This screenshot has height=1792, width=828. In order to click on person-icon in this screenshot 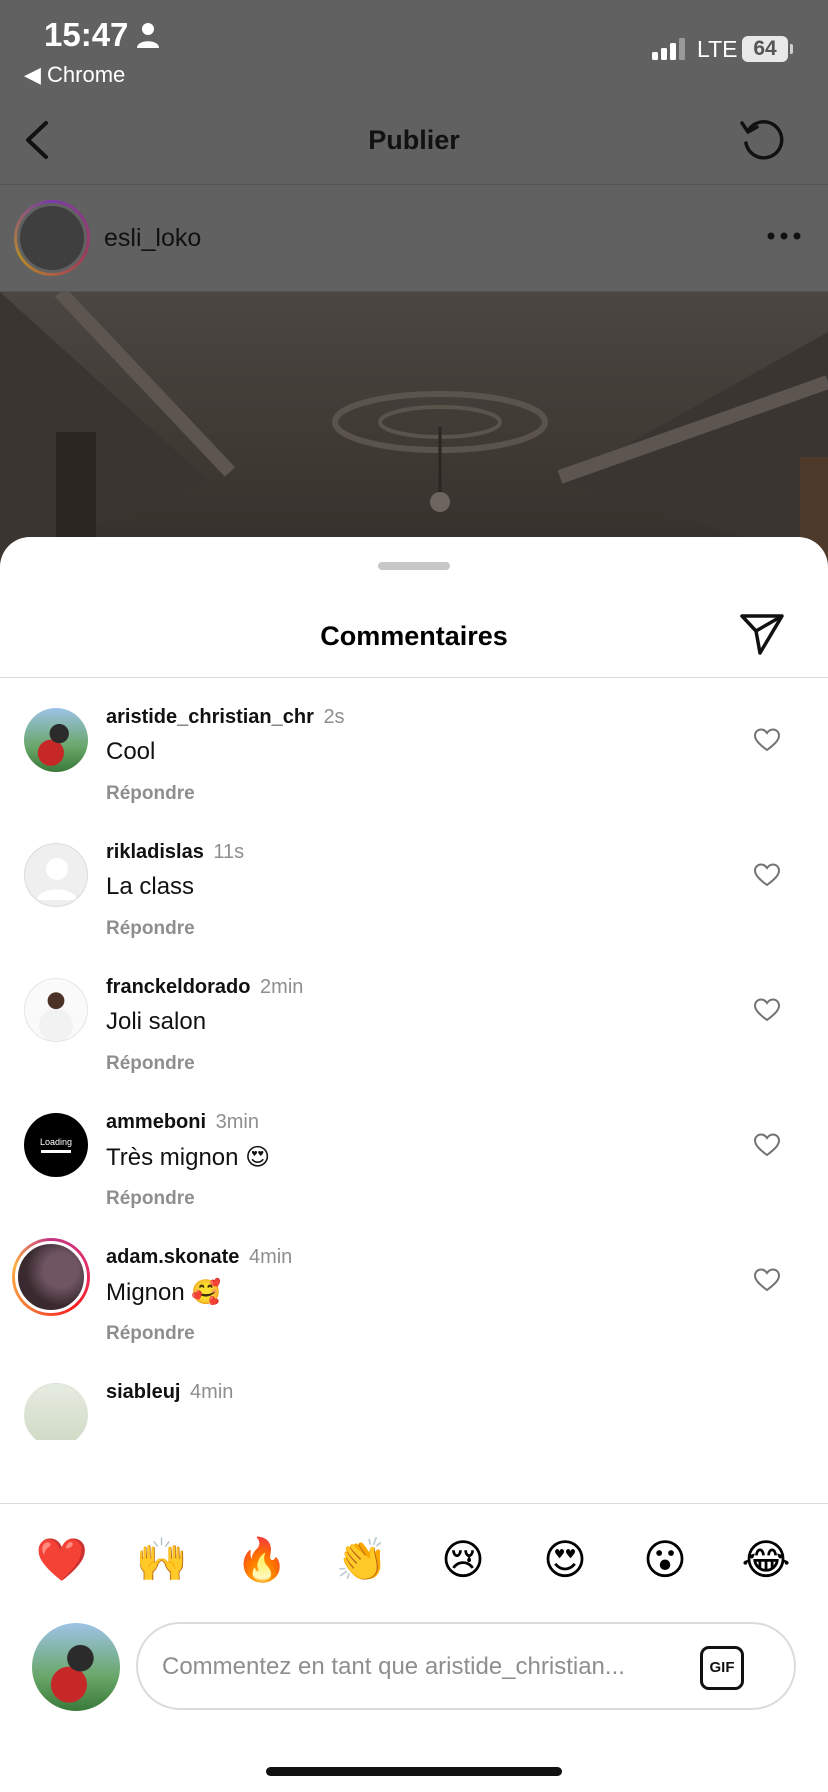, I will do `click(148, 35)`.